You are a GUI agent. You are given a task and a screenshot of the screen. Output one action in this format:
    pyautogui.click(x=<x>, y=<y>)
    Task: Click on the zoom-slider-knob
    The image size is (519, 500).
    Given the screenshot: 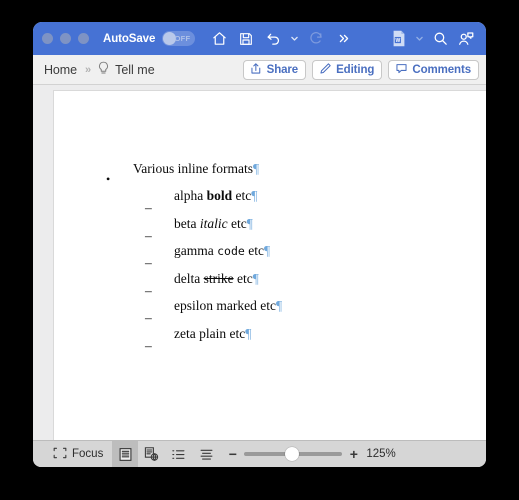 What is the action you would take?
    pyautogui.click(x=292, y=454)
    